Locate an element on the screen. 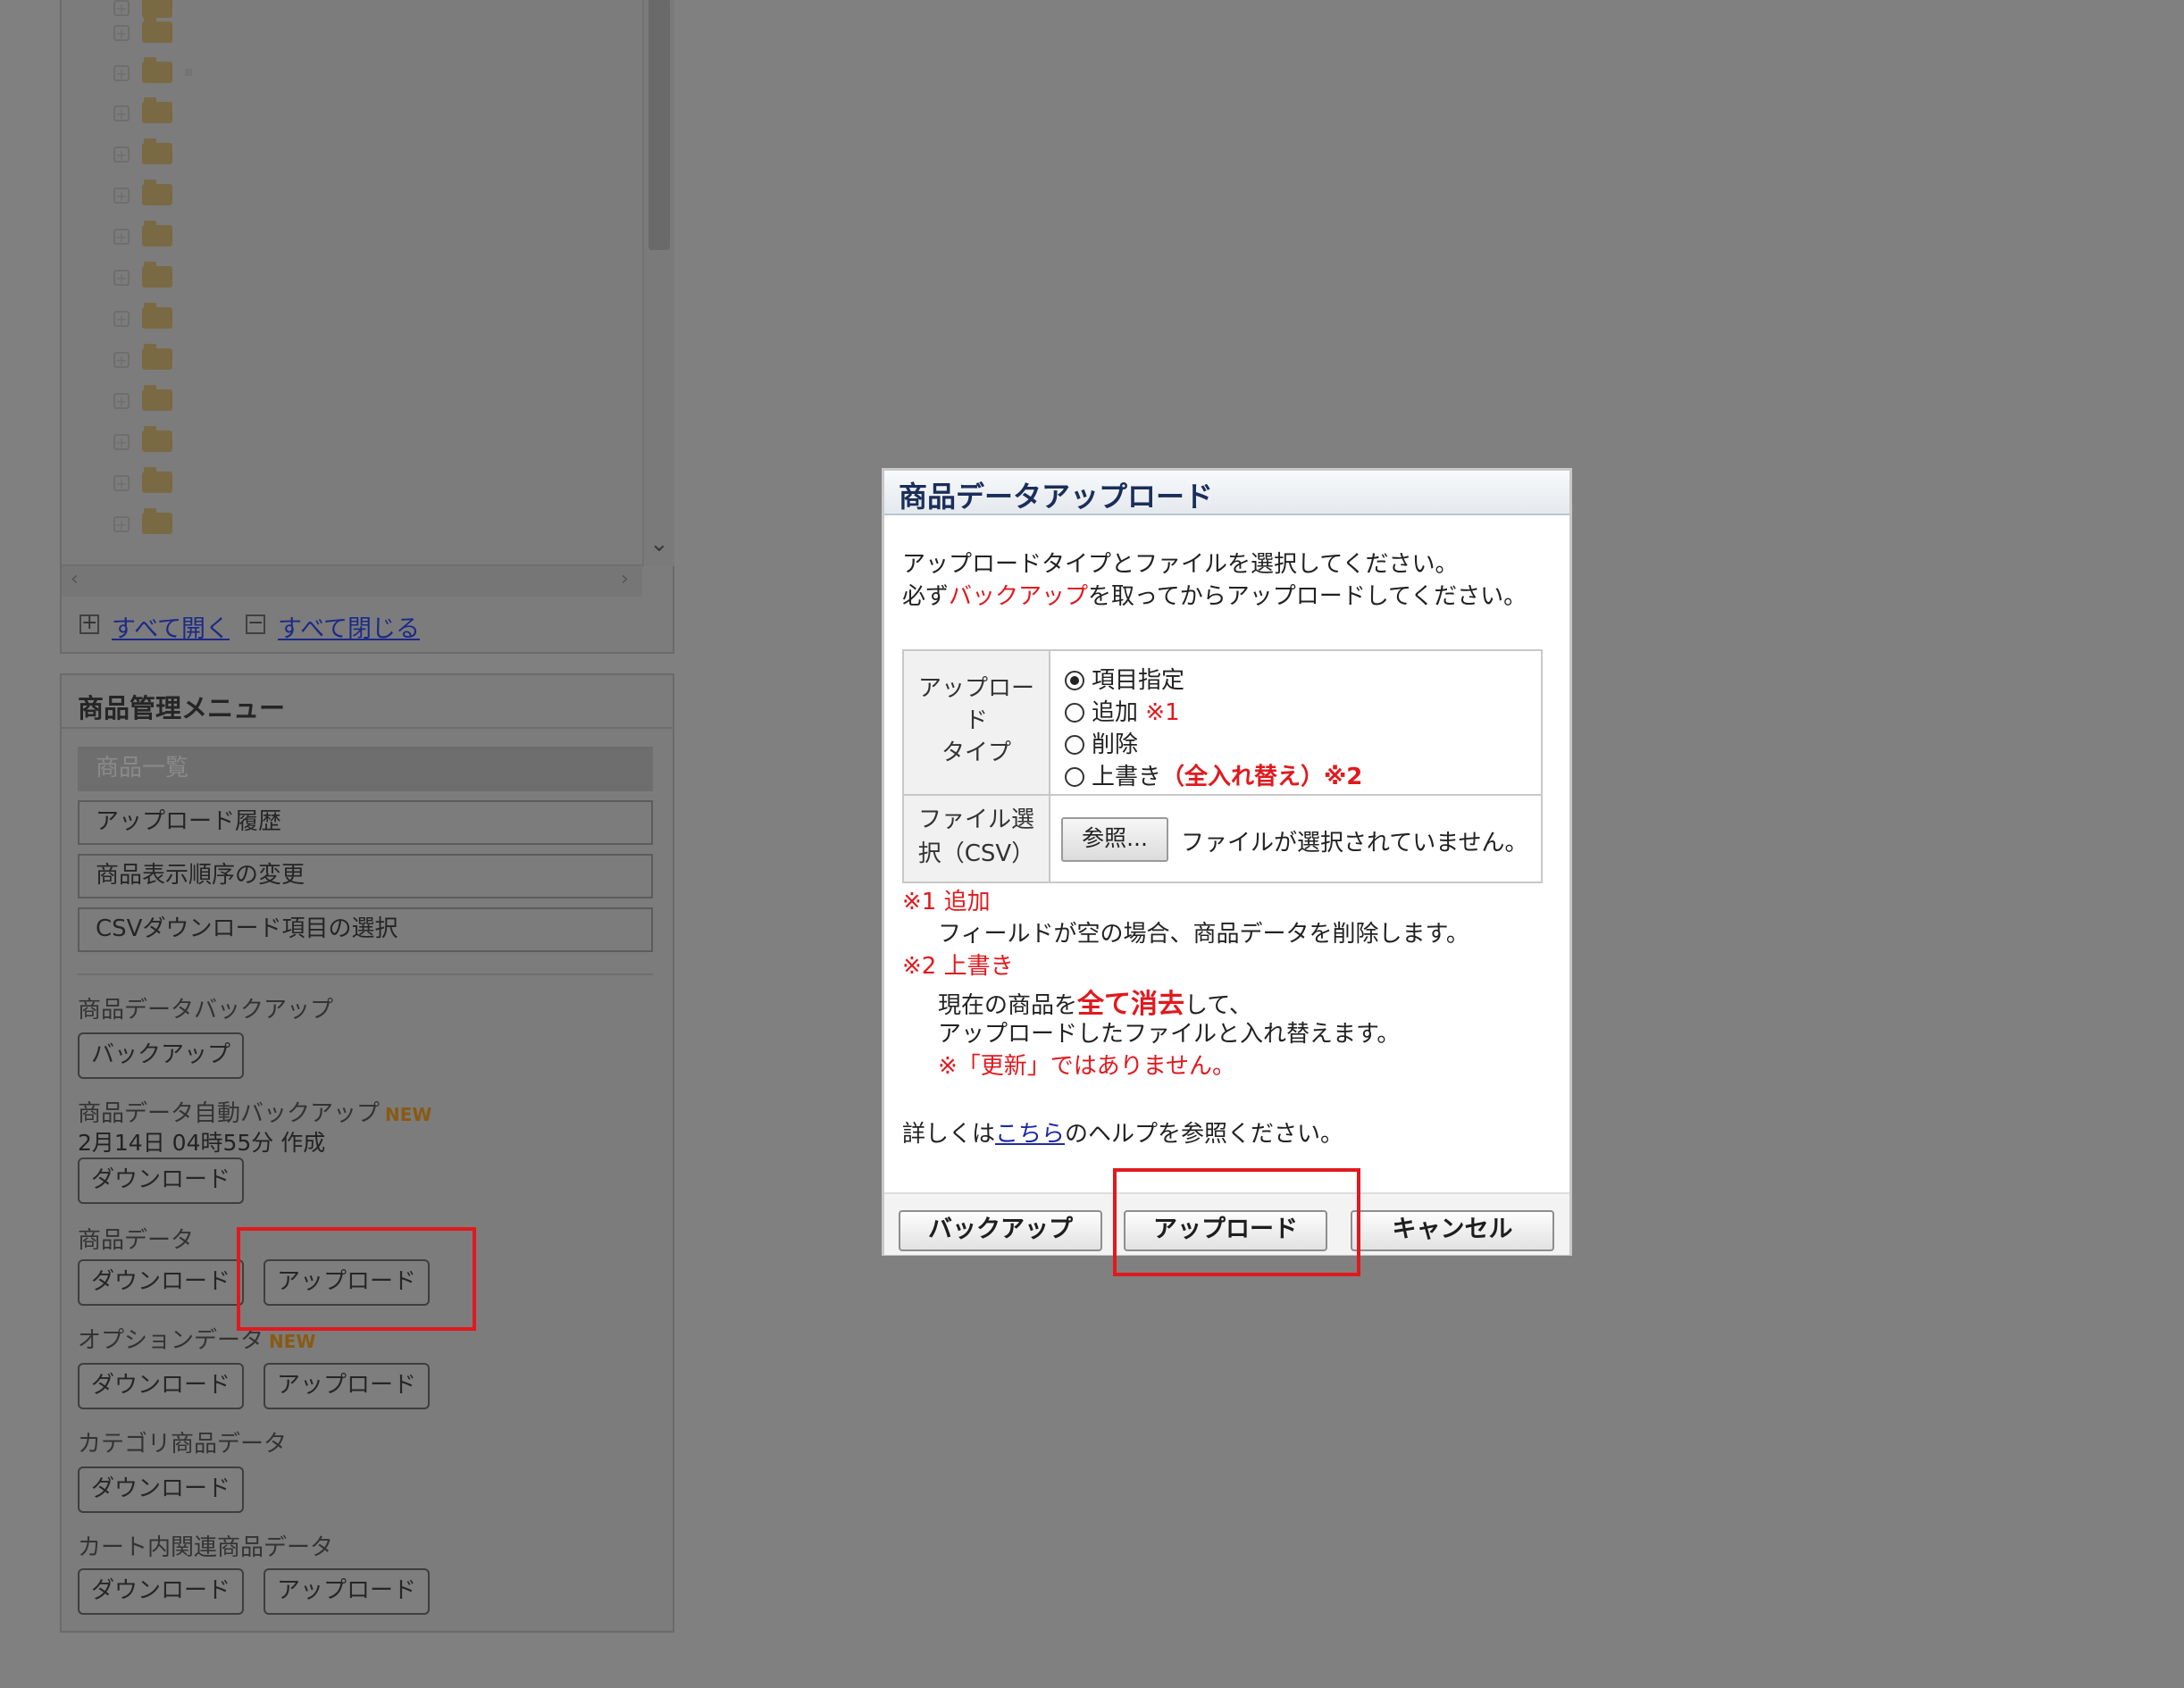 Image resolution: width=2184 pixels, height=1688 pixels. option-data-upload-button: アップロード is located at coordinates (347, 1386).